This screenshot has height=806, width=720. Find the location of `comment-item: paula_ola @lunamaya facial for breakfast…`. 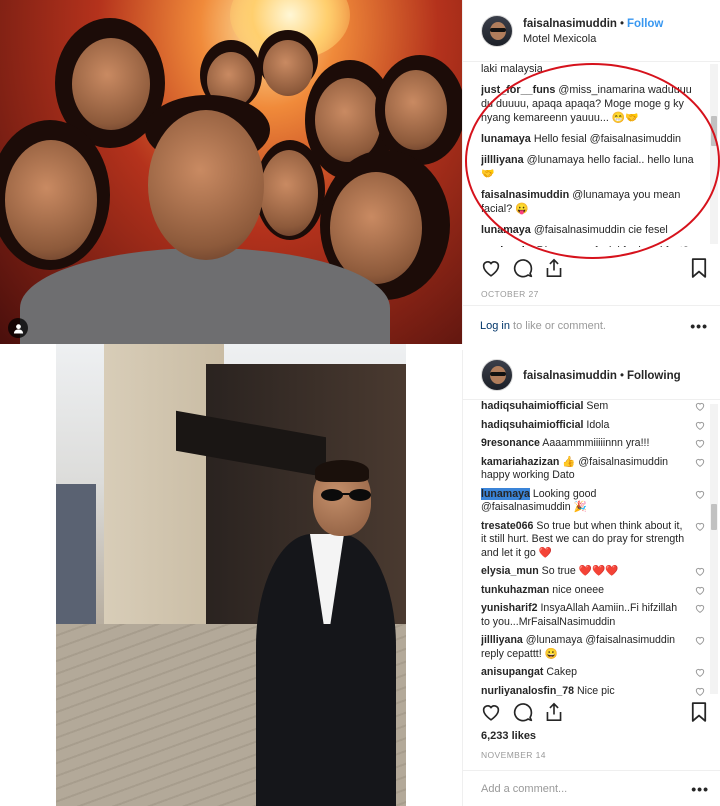

comment-item: paula_ola @lunamaya facial for breakfast… is located at coordinates (595, 245).